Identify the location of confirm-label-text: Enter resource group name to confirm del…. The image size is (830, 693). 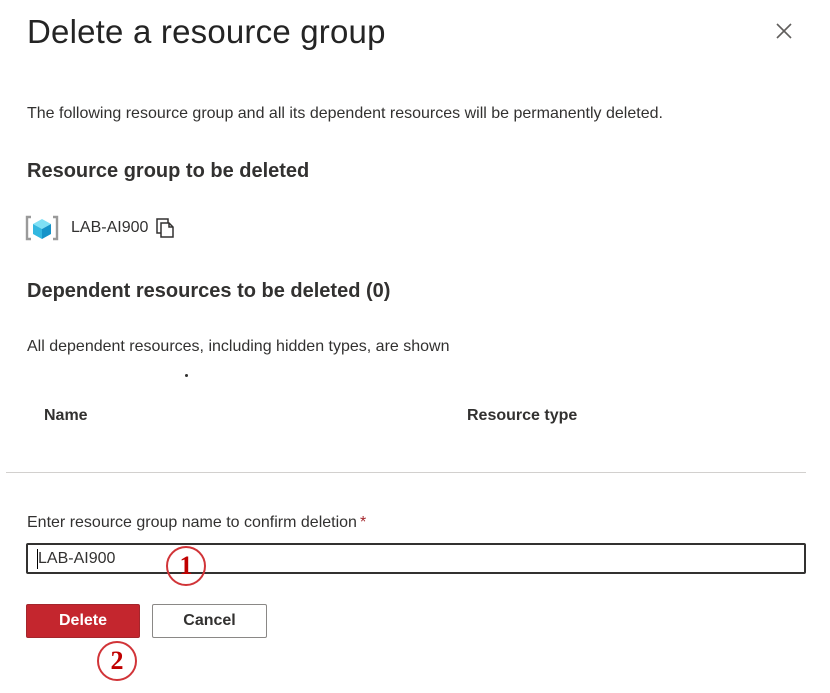
(192, 522).